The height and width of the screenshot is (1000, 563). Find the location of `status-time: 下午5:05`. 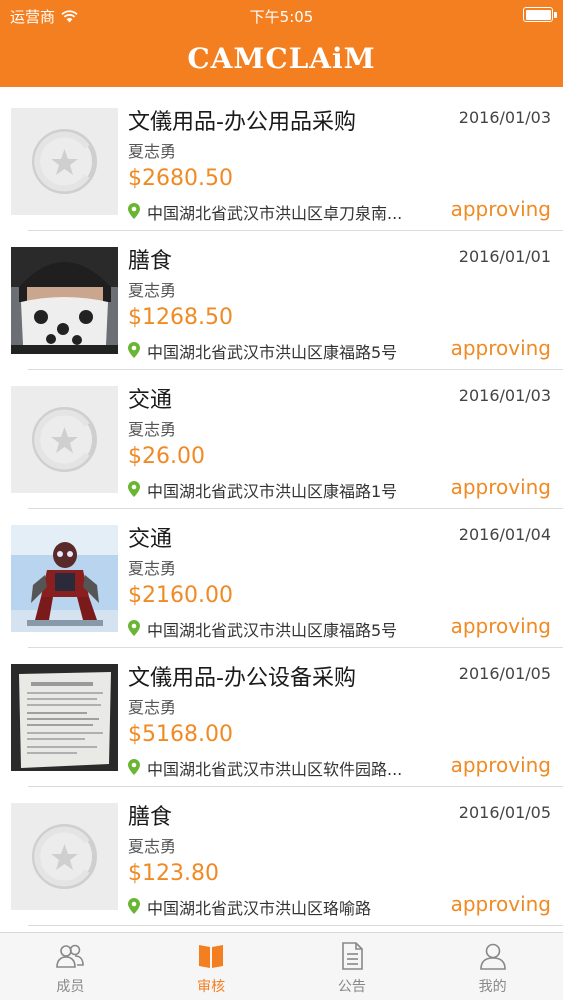

status-time: 下午5:05 is located at coordinates (281, 17).